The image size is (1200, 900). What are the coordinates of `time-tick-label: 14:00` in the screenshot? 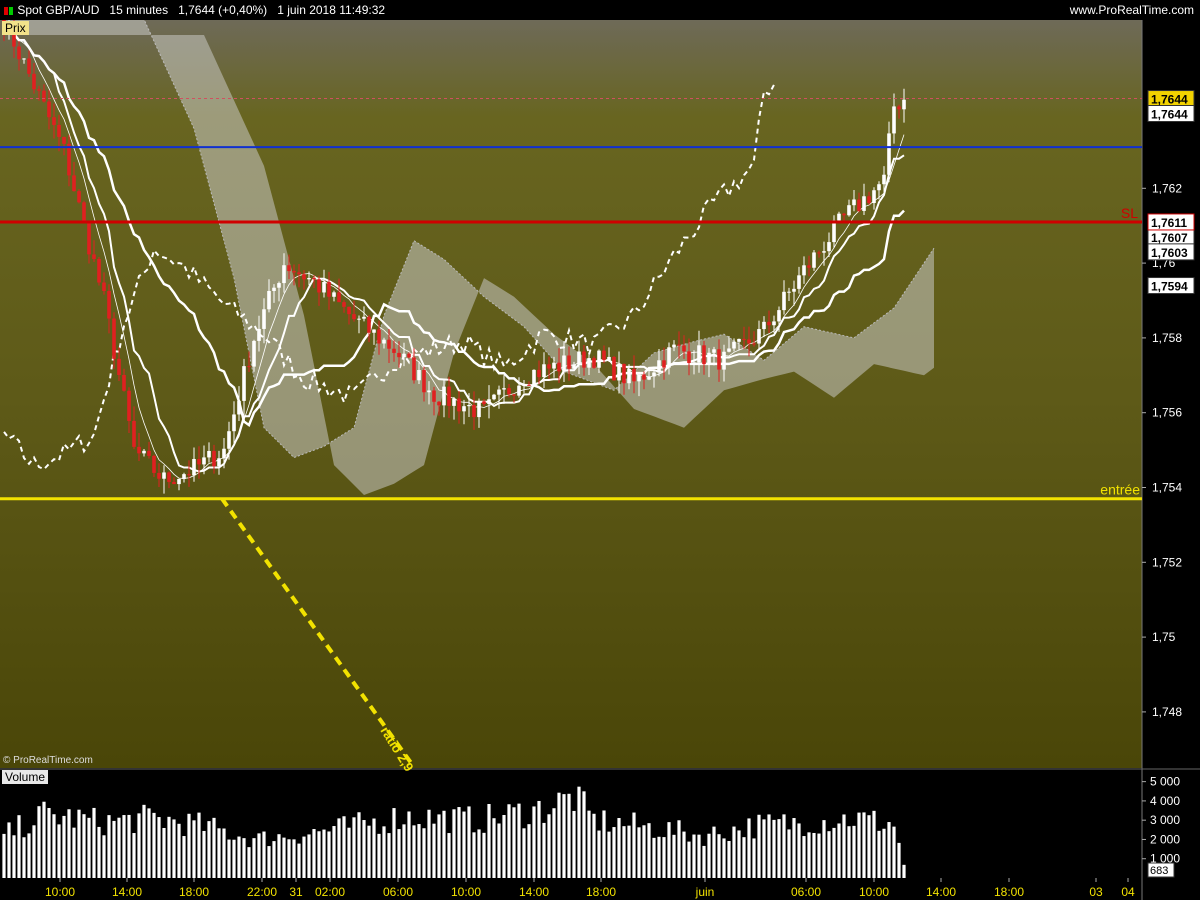 It's located at (127, 892).